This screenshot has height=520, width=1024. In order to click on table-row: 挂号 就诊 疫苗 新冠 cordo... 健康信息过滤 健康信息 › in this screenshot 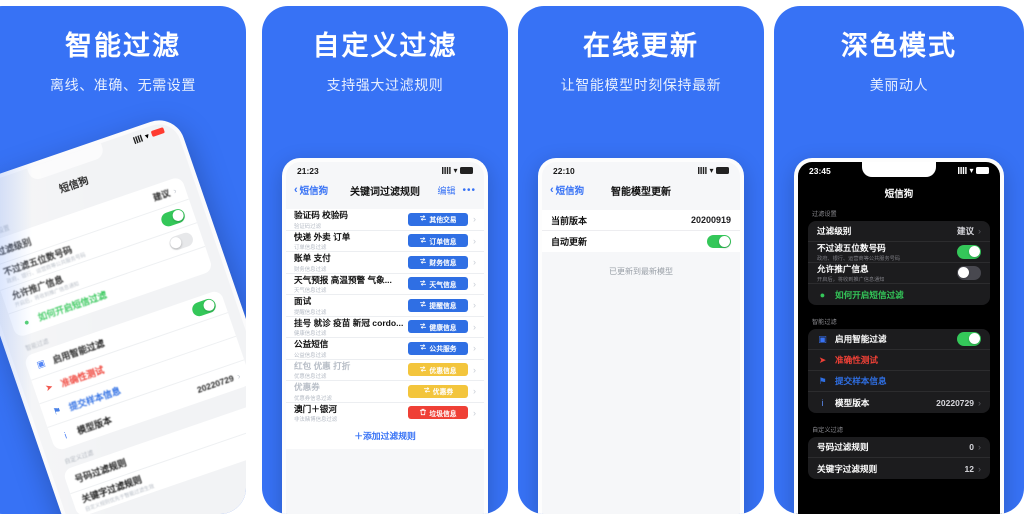, I will do `click(385, 327)`.